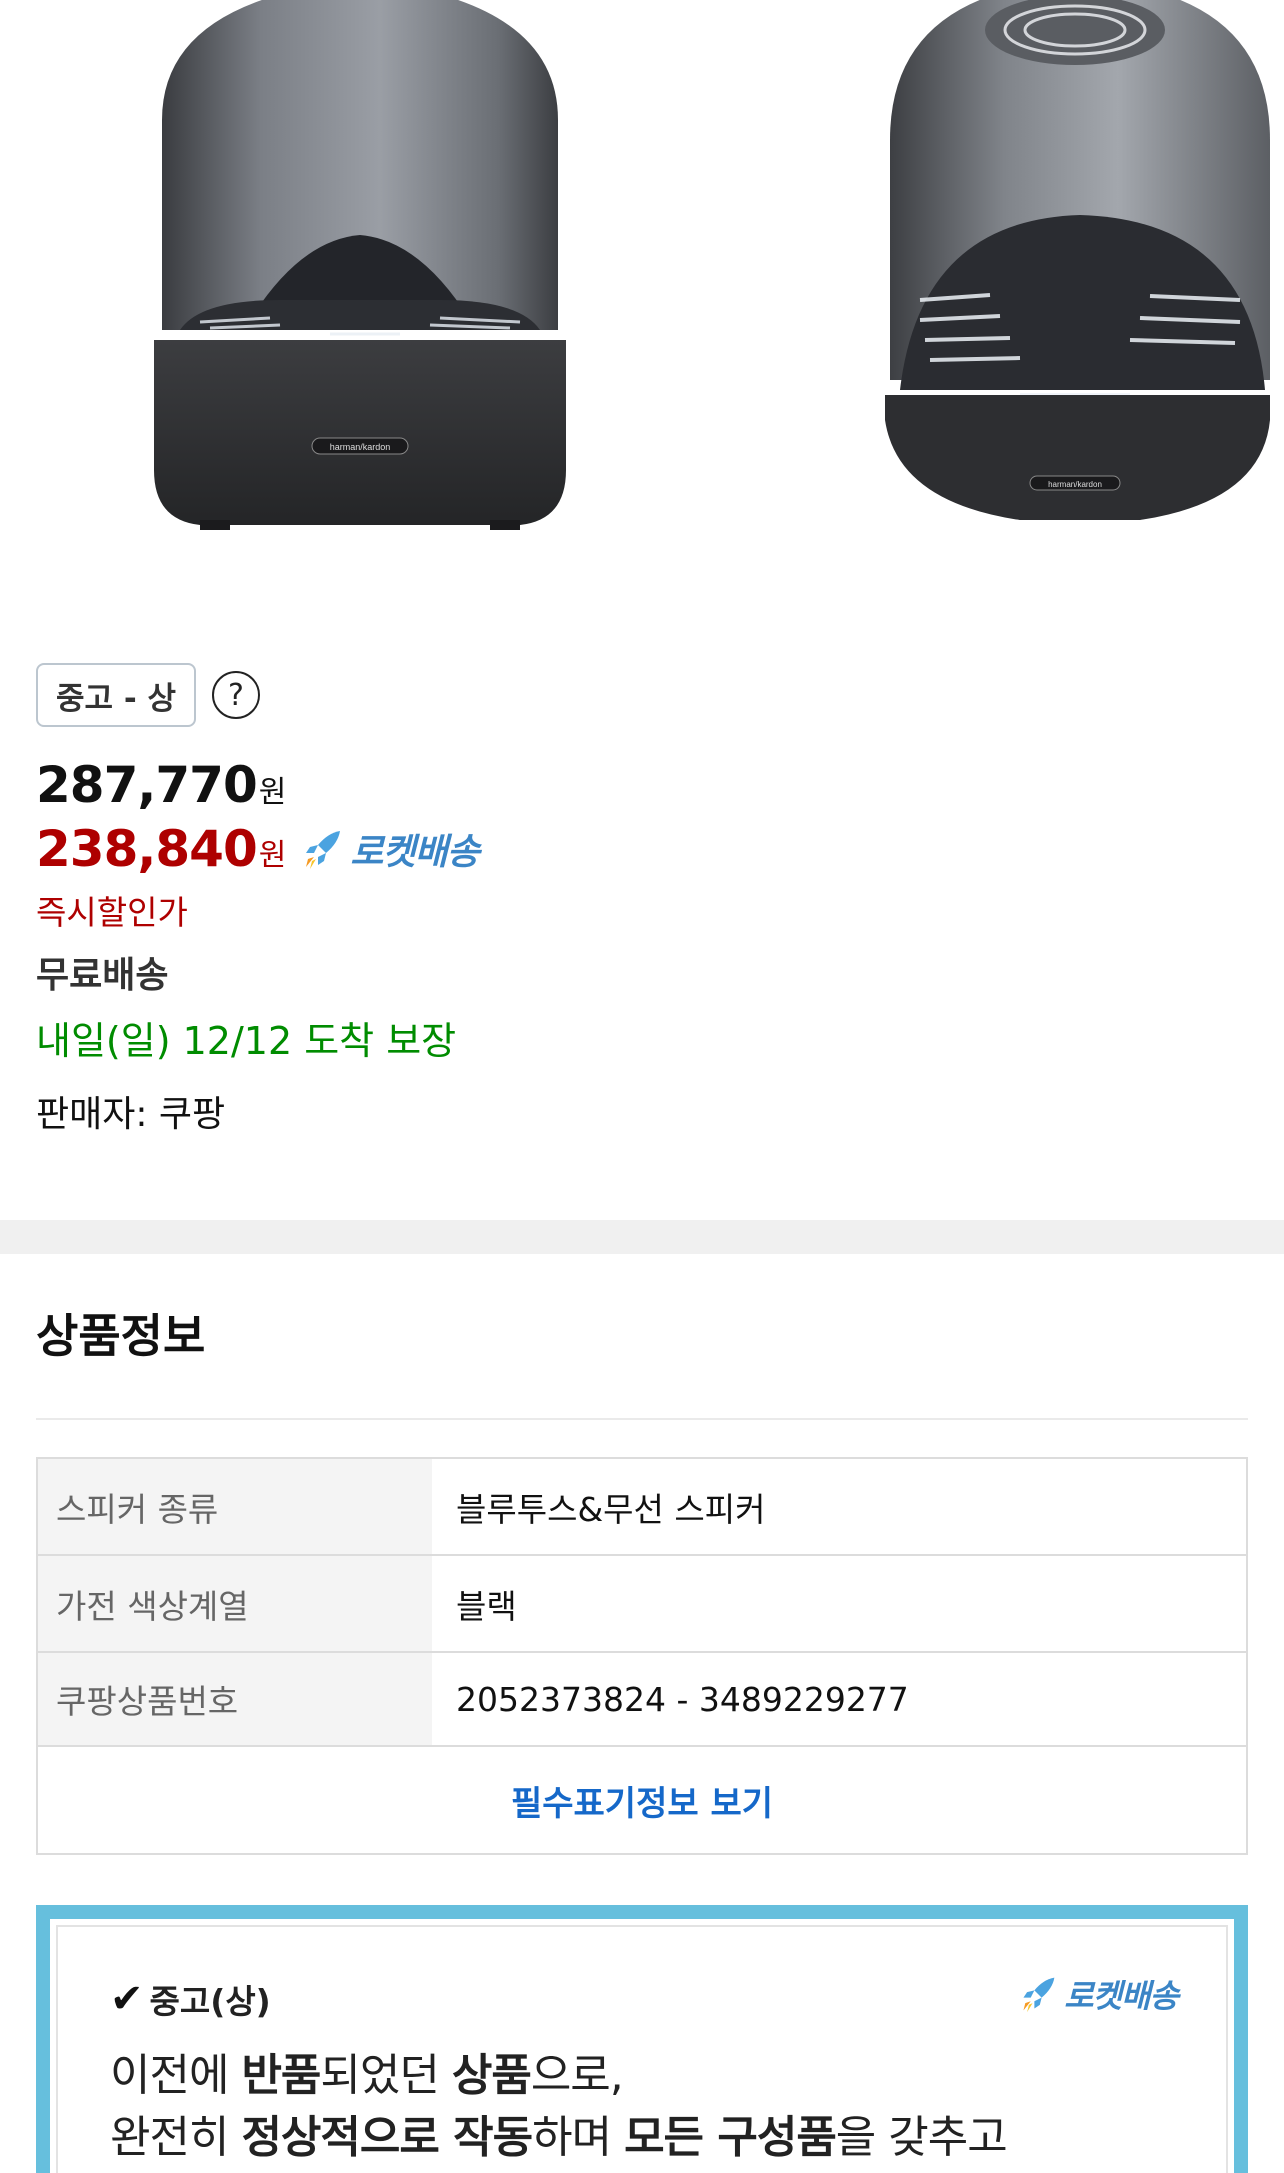 The width and height of the screenshot is (1284, 2173). What do you see at coordinates (272, 792) in the screenshot?
I see `original-price-unit: 원` at bounding box center [272, 792].